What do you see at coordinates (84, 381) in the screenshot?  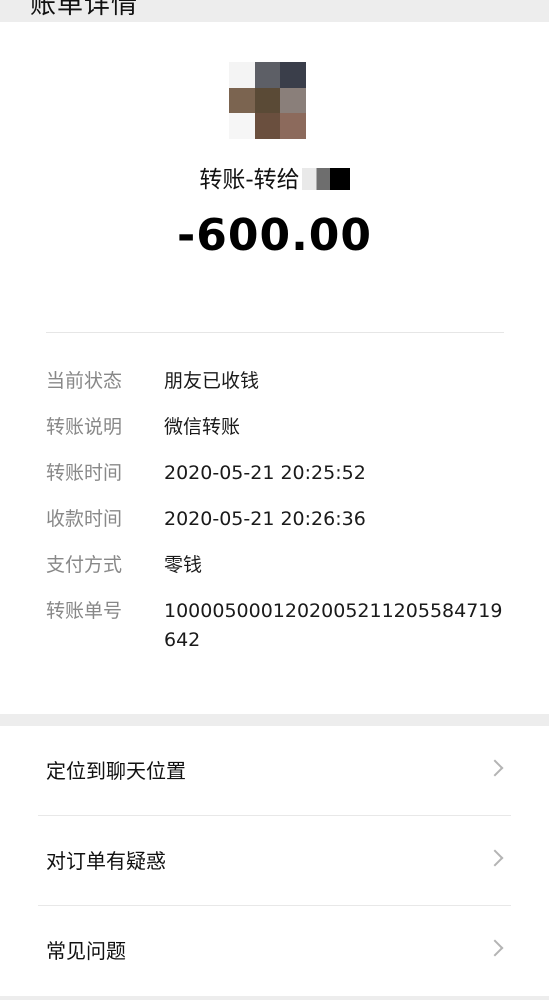 I see `detail-label: 当前状态` at bounding box center [84, 381].